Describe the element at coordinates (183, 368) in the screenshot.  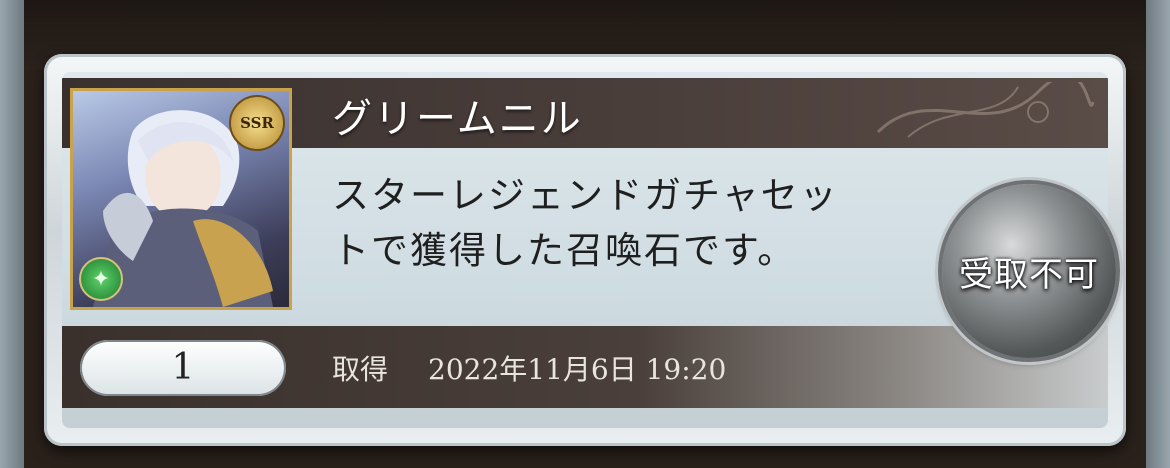
I see `quantity-badge: 1` at that location.